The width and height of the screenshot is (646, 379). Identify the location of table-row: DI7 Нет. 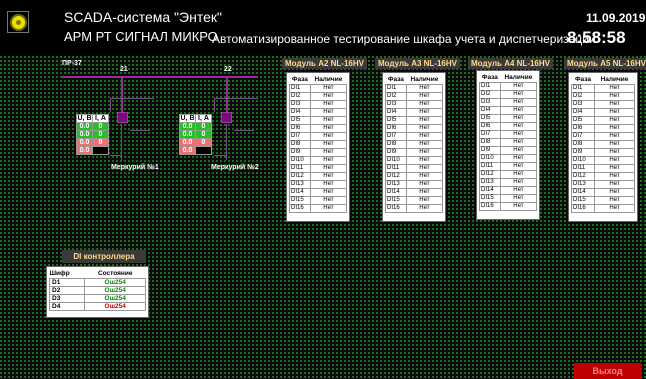
(508, 134).